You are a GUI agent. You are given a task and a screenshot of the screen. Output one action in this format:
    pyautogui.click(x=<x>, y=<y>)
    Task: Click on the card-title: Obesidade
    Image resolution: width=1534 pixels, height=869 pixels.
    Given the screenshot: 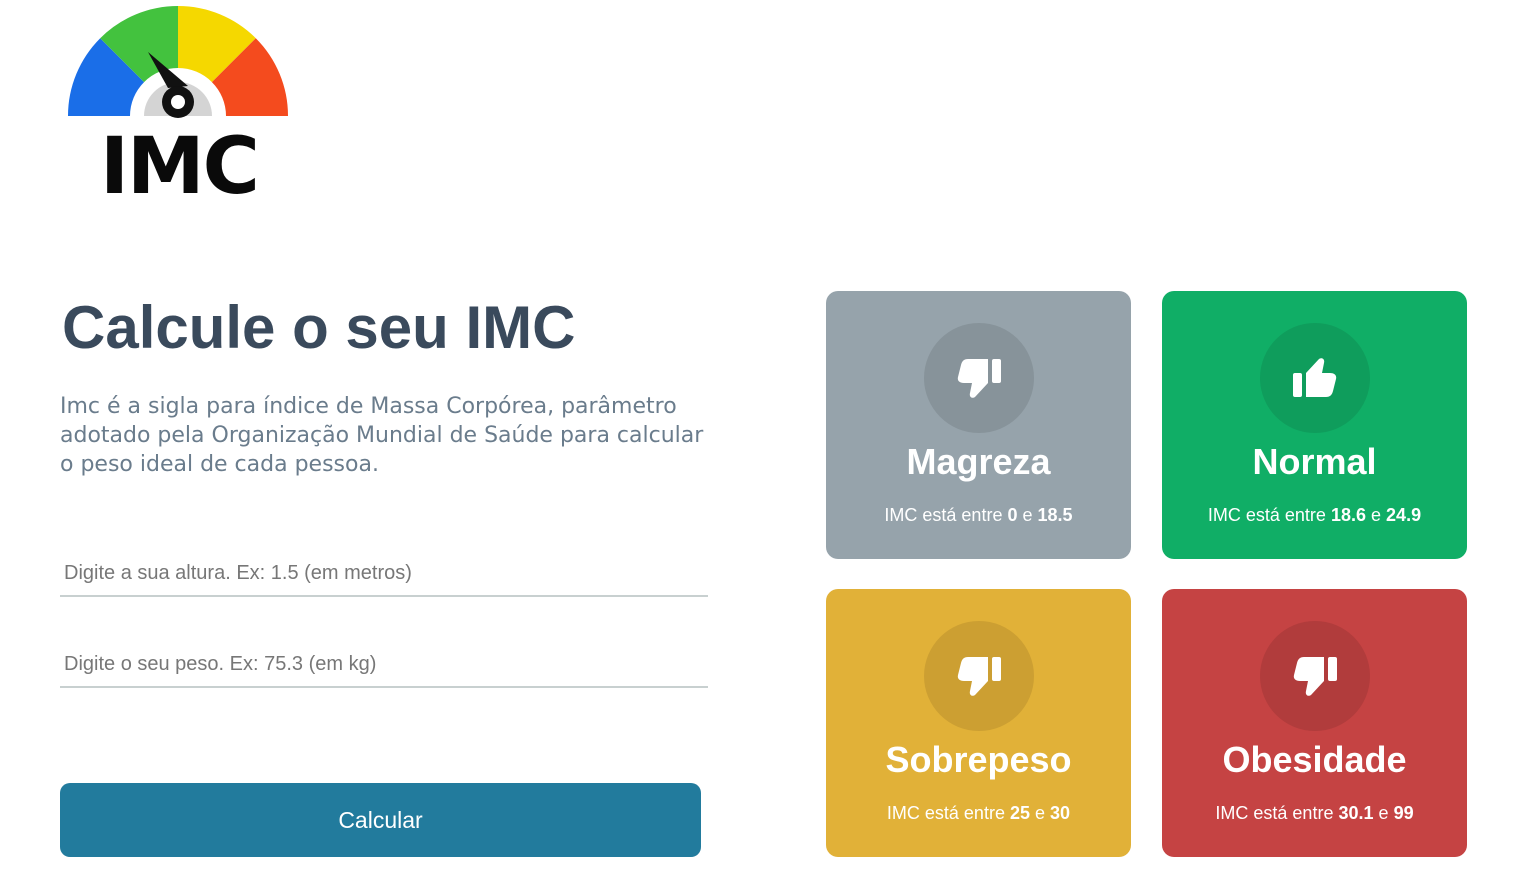 What is the action you would take?
    pyautogui.click(x=1314, y=759)
    